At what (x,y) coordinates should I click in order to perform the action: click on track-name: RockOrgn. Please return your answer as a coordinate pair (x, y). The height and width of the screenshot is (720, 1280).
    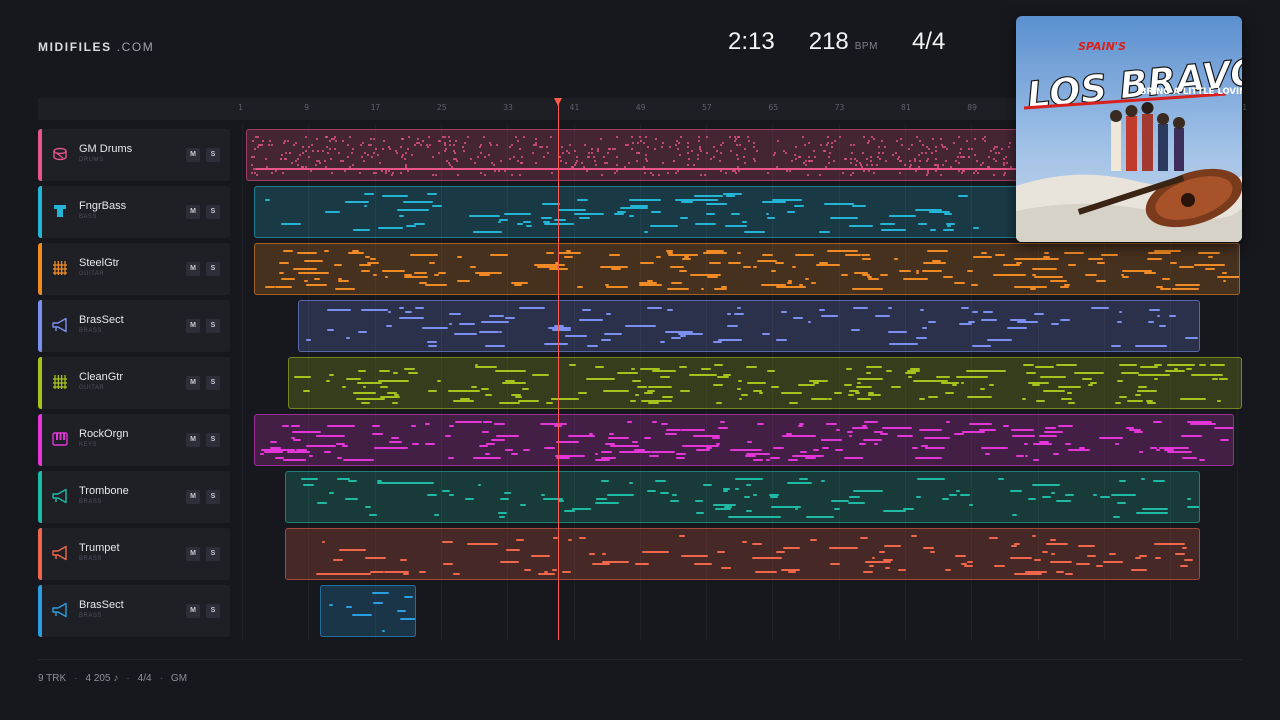
    Looking at the image, I should click on (104, 434).